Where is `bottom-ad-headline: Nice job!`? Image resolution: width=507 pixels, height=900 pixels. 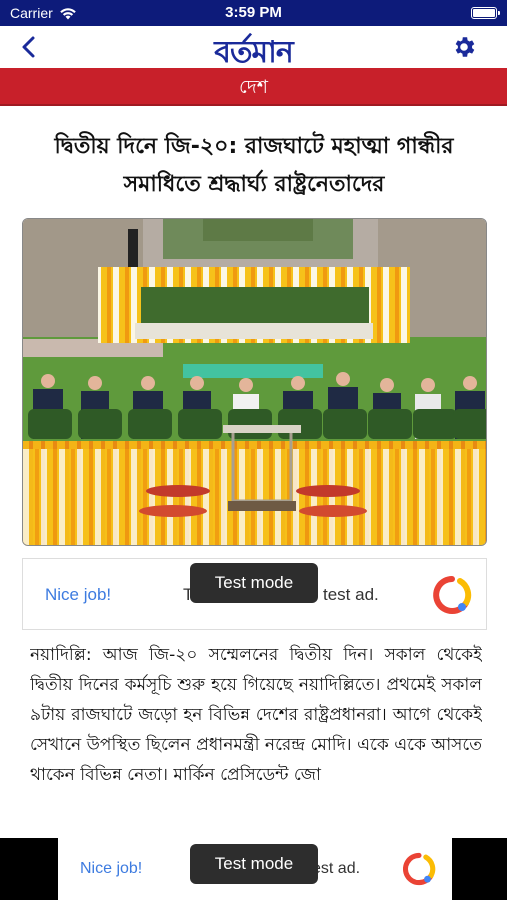 bottom-ad-headline: Nice job! is located at coordinates (111, 868).